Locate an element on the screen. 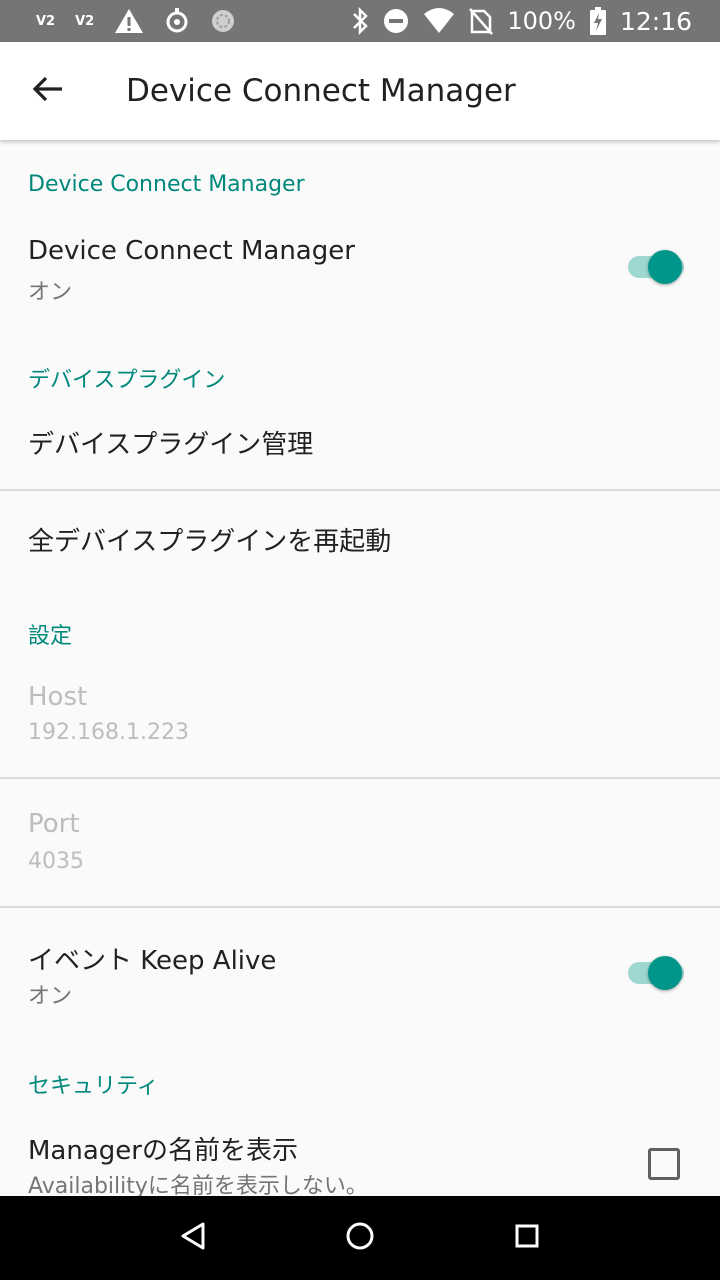  port-value: 4035 is located at coordinates (56, 861).